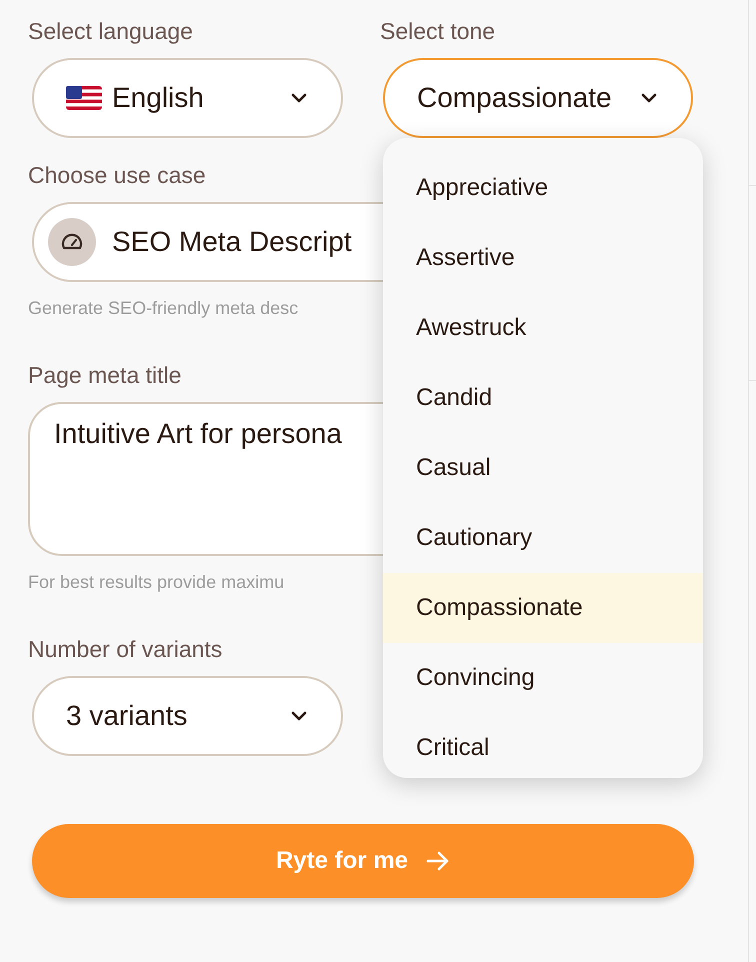 This screenshot has height=962, width=756. What do you see at coordinates (187, 716) in the screenshot?
I see `variants-select: 3 variants` at bounding box center [187, 716].